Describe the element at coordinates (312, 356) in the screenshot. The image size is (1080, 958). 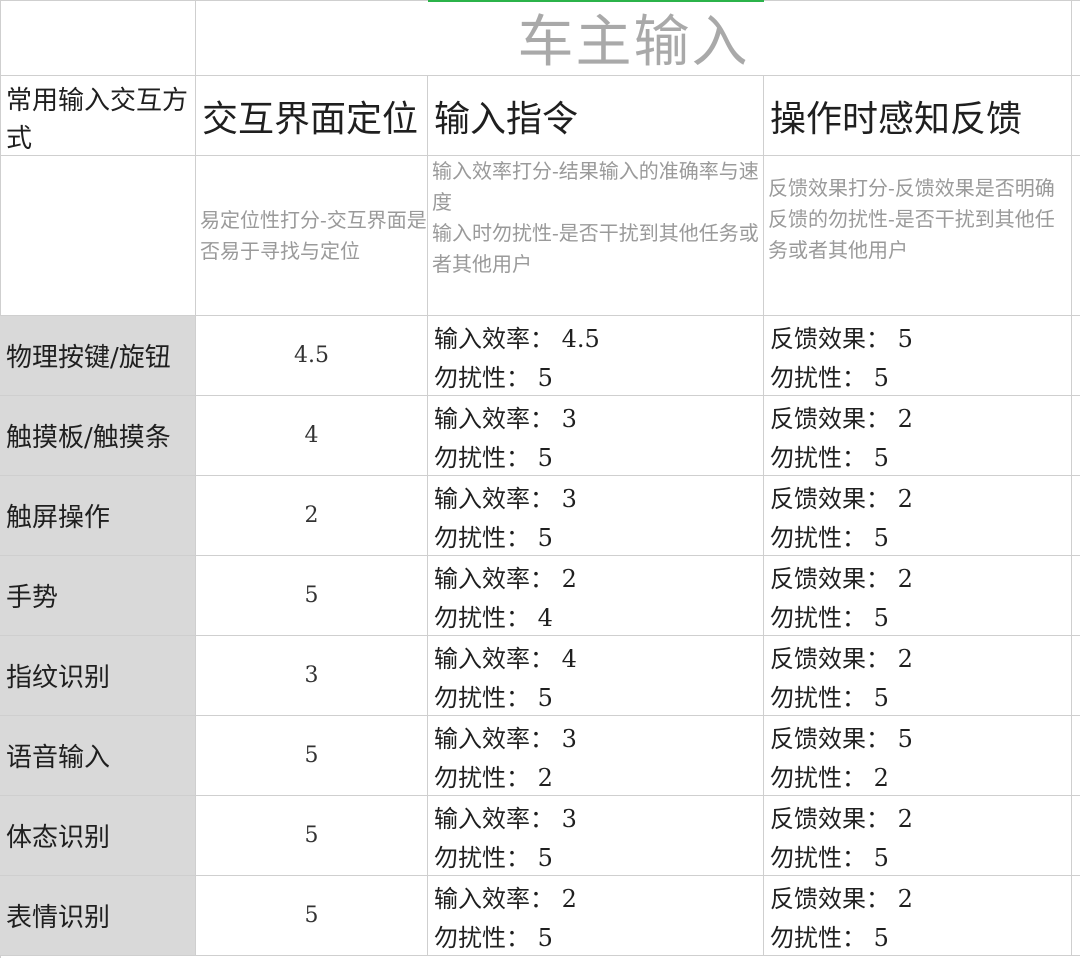
I see `row-locate-score: 4.5` at that location.